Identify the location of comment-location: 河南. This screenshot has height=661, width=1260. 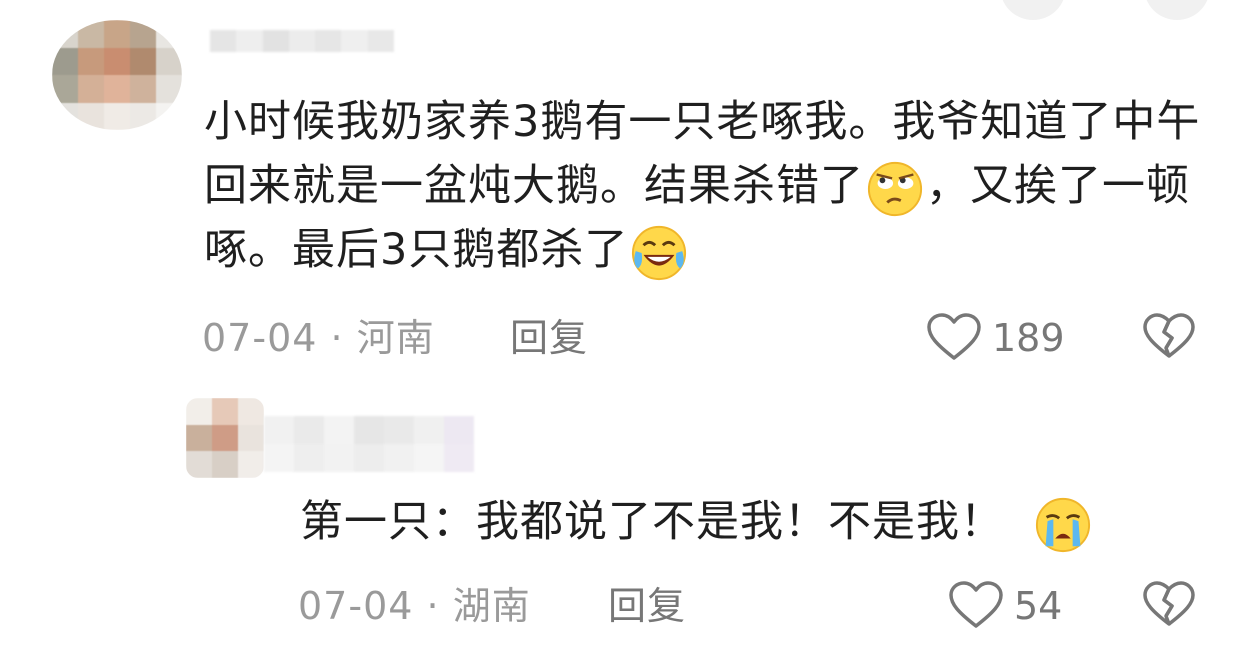
(395, 338).